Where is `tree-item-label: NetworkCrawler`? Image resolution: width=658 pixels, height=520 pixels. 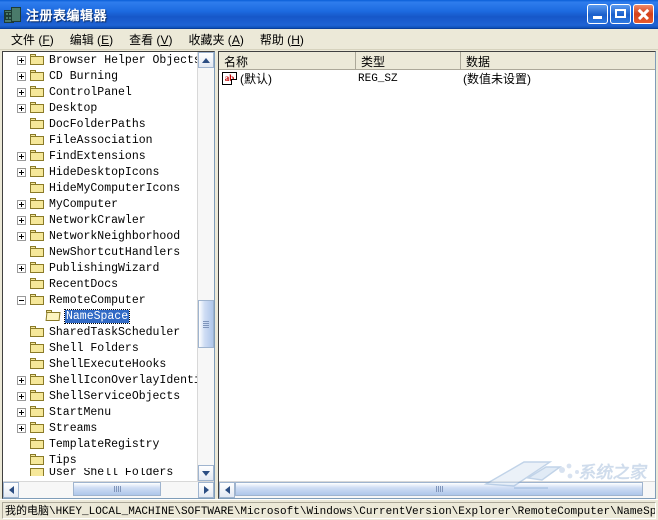
tree-item-label: NetworkCrawler is located at coordinates (97, 220).